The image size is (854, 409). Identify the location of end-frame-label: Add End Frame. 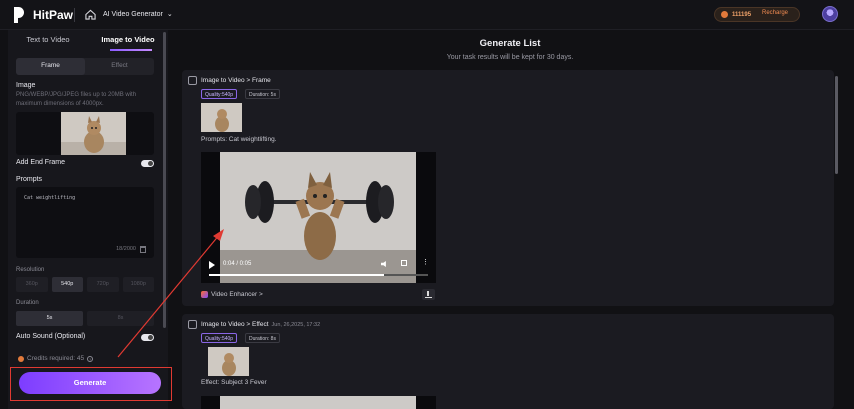
(41, 162).